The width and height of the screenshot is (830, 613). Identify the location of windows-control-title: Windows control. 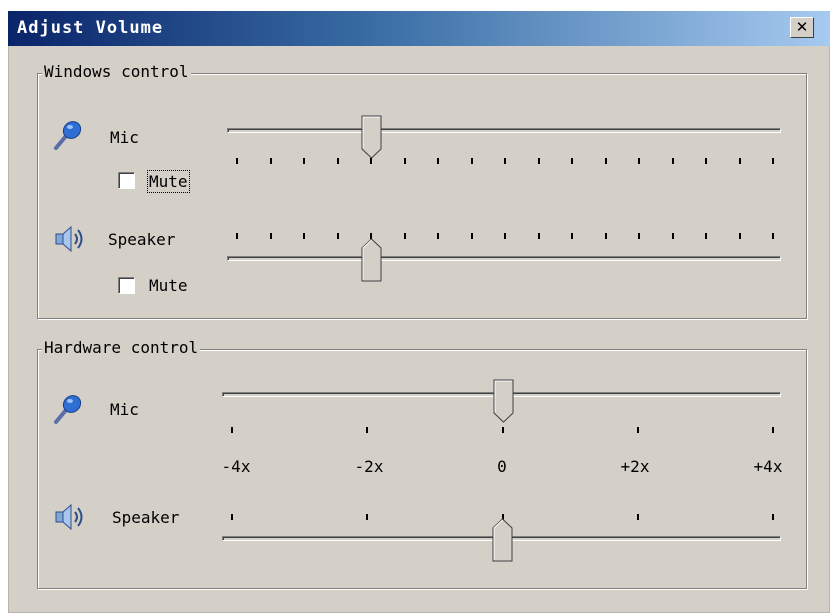
(116, 71).